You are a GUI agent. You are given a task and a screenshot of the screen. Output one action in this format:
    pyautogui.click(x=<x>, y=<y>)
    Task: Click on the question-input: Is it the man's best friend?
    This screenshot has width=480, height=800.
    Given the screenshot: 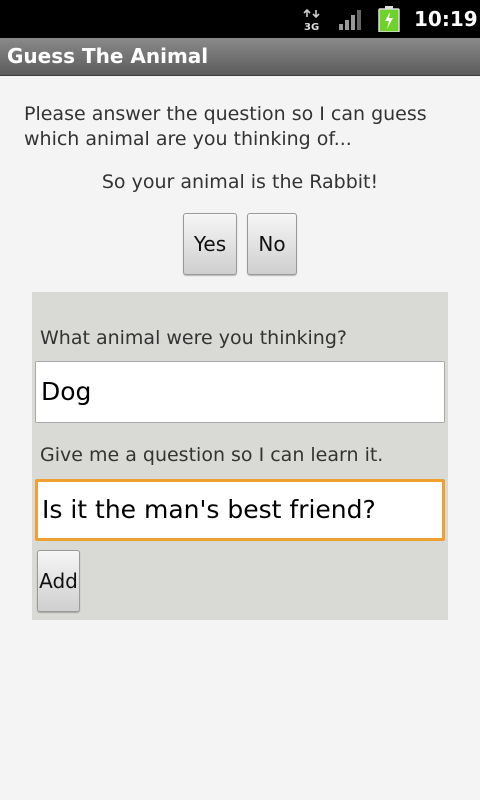 What is the action you would take?
    pyautogui.click(x=240, y=510)
    